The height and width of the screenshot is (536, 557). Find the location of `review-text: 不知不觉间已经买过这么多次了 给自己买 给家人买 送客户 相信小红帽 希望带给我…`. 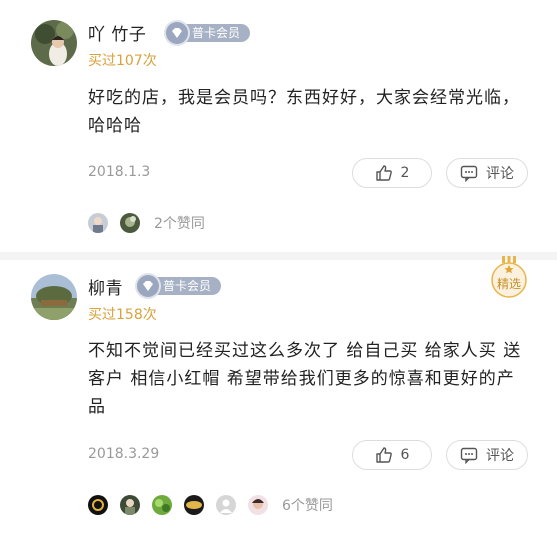

review-text: 不知不觉间已经买过这么多次了 给自己买 给家人买 送客户 相信小红帽 希望带给我… is located at coordinates (305, 379).